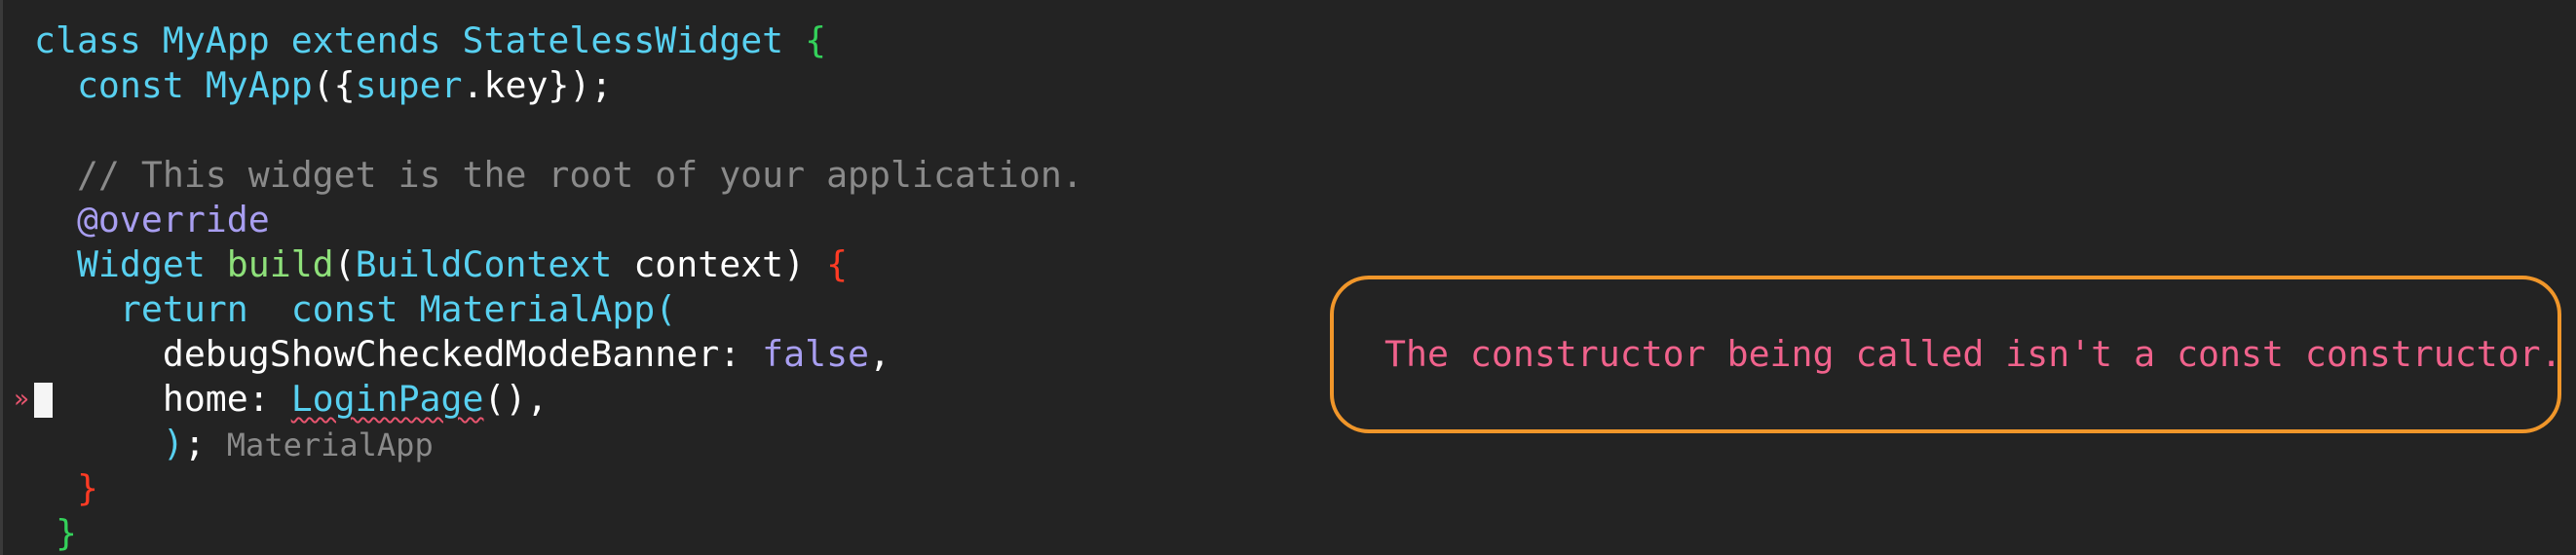 The height and width of the screenshot is (555, 2576). I want to click on code-token: (),, so click(516, 399).